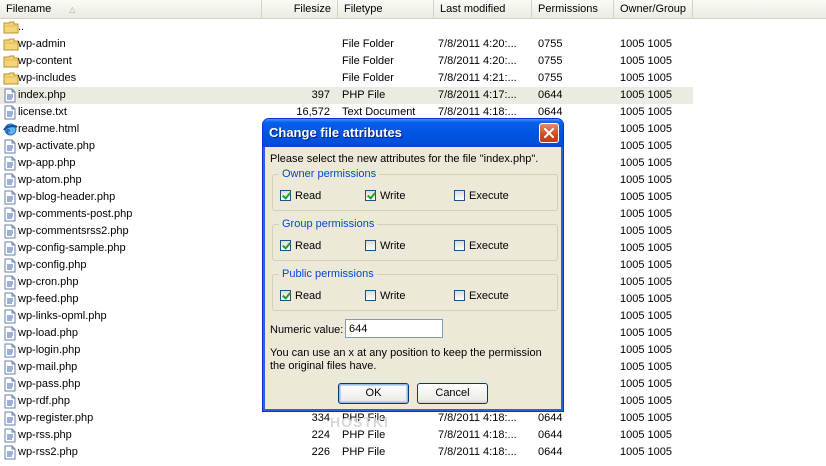 Image resolution: width=826 pixels, height=466 pixels. What do you see at coordinates (8, 131) in the screenshot?
I see `svg-text: e` at bounding box center [8, 131].